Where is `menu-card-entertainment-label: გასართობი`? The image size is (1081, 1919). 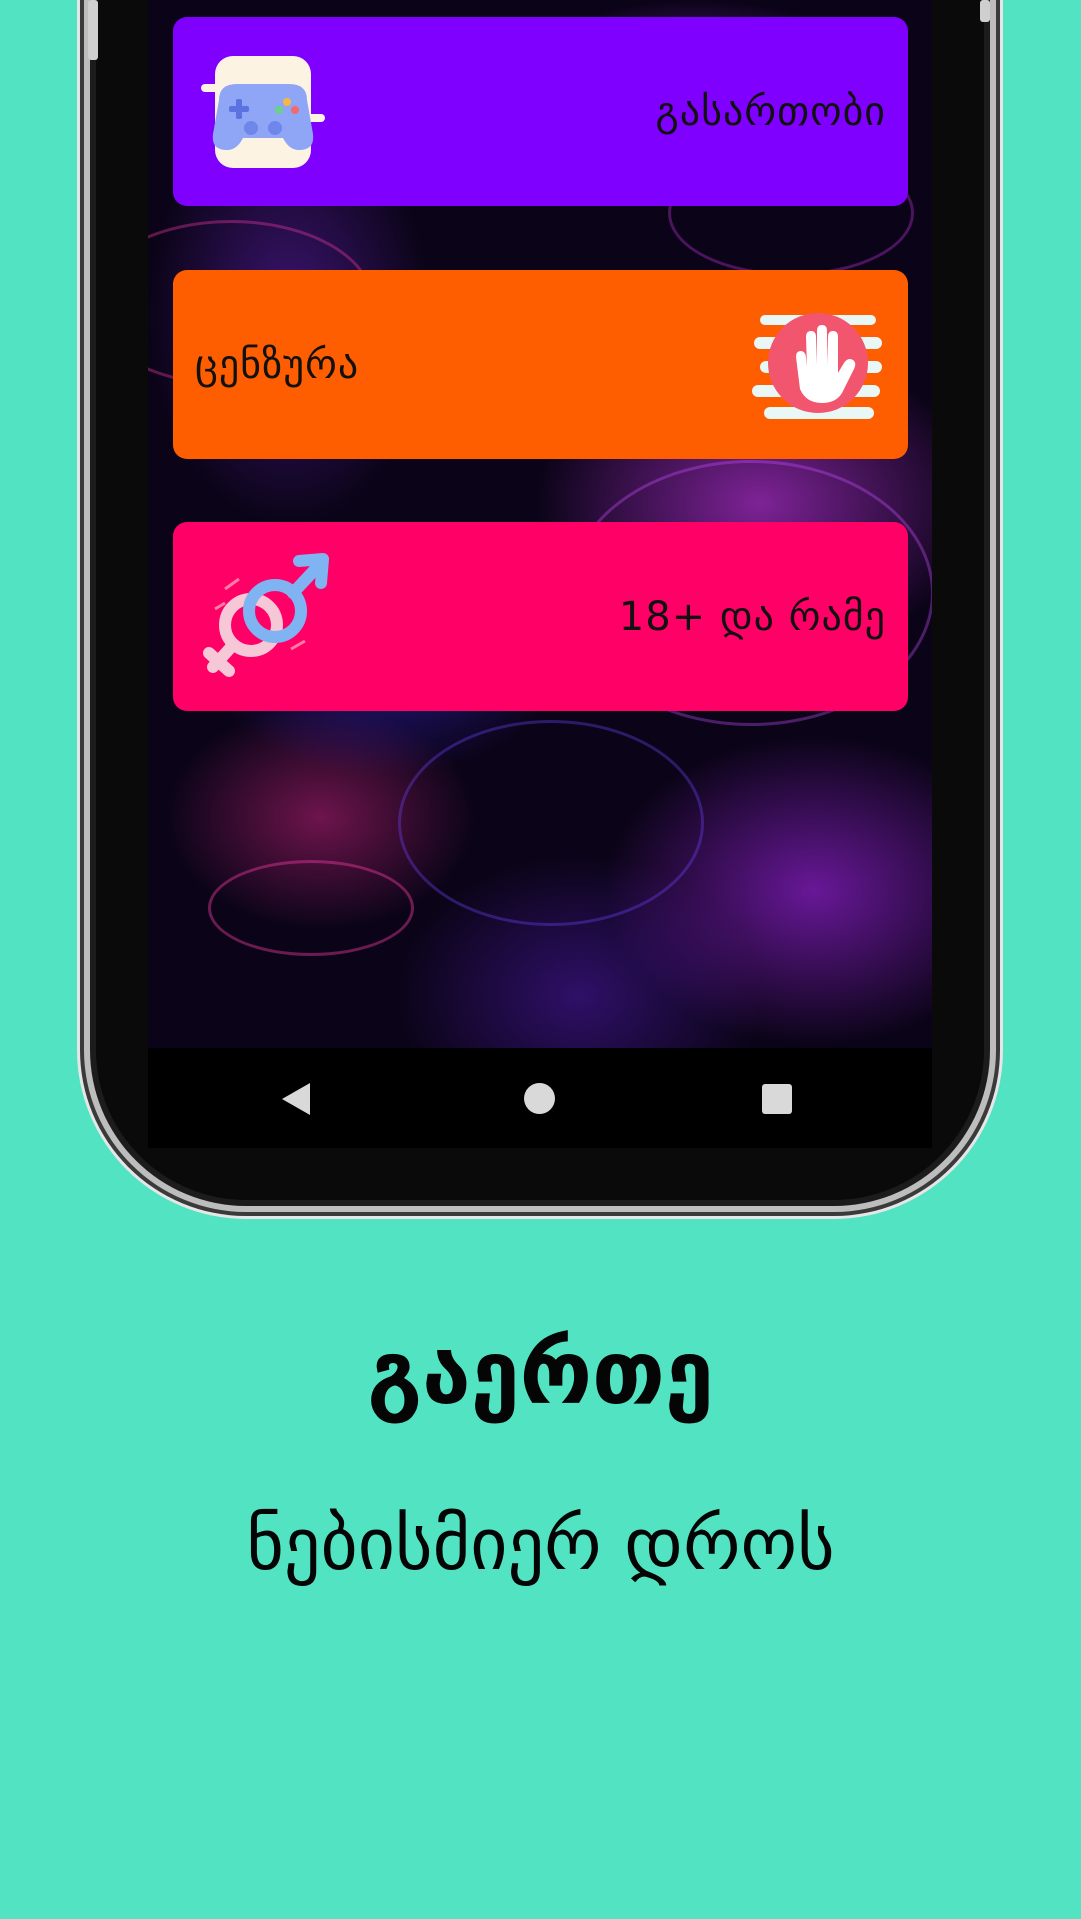
menu-card-entertainment-label: გასართობი is located at coordinates (770, 111).